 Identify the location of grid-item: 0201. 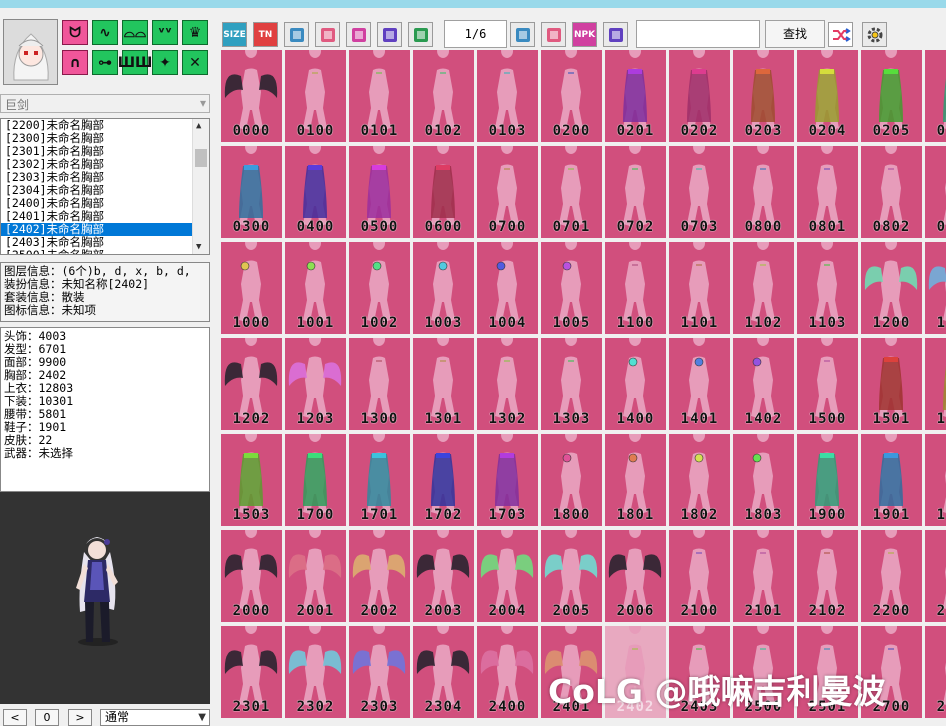
(635, 96).